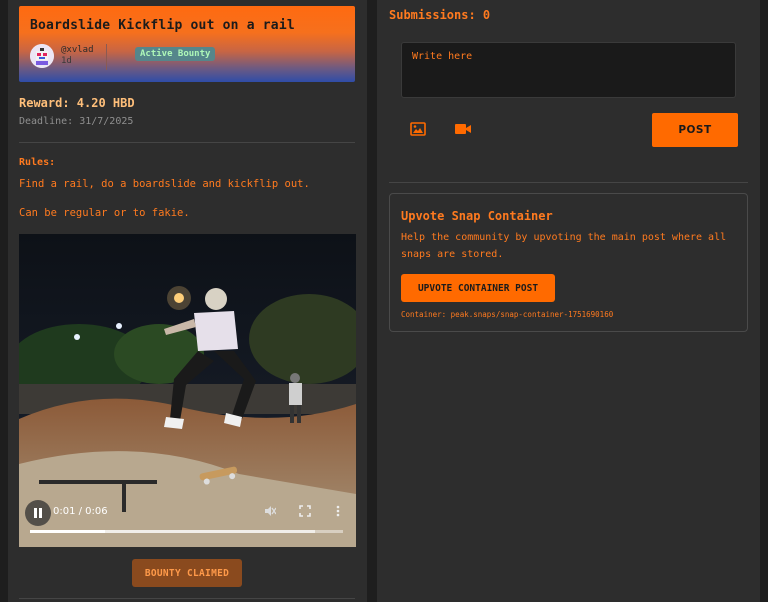  What do you see at coordinates (175, 54) in the screenshot?
I see `status-badge: Active Bounty` at bounding box center [175, 54].